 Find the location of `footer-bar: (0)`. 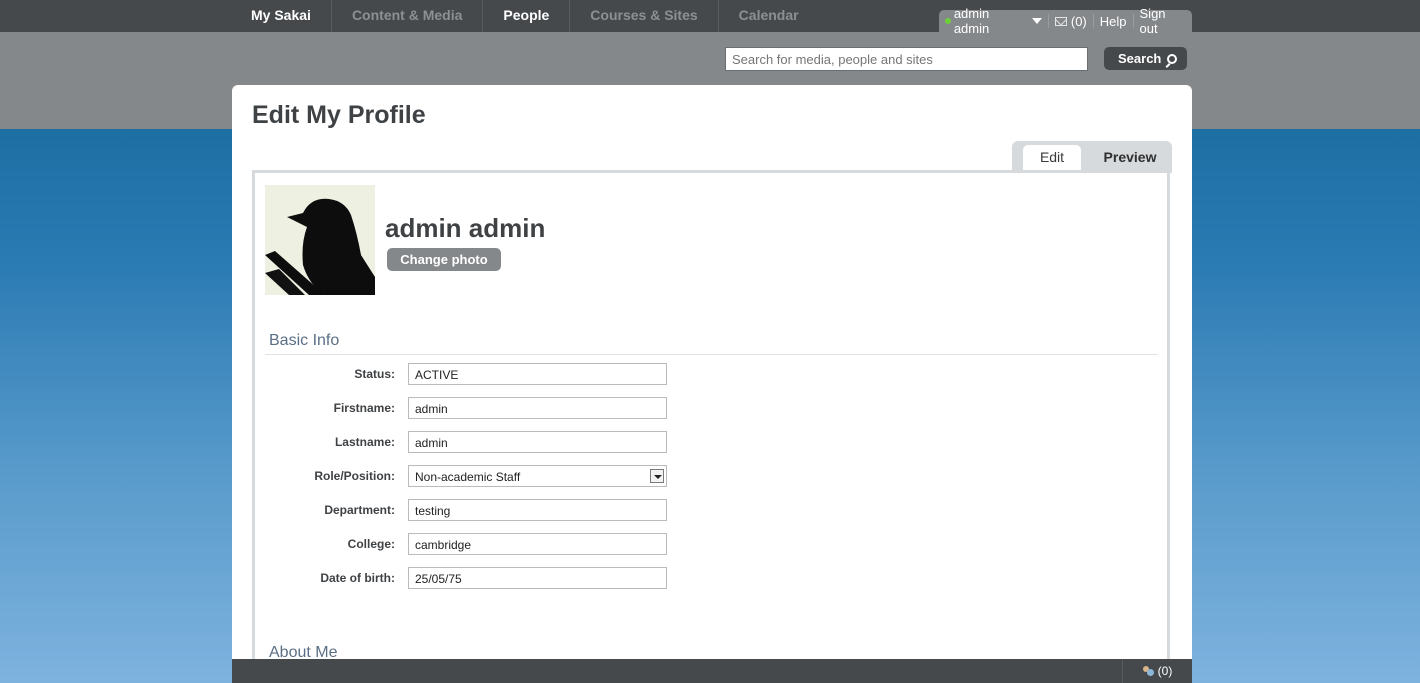

footer-bar: (0) is located at coordinates (712, 671).